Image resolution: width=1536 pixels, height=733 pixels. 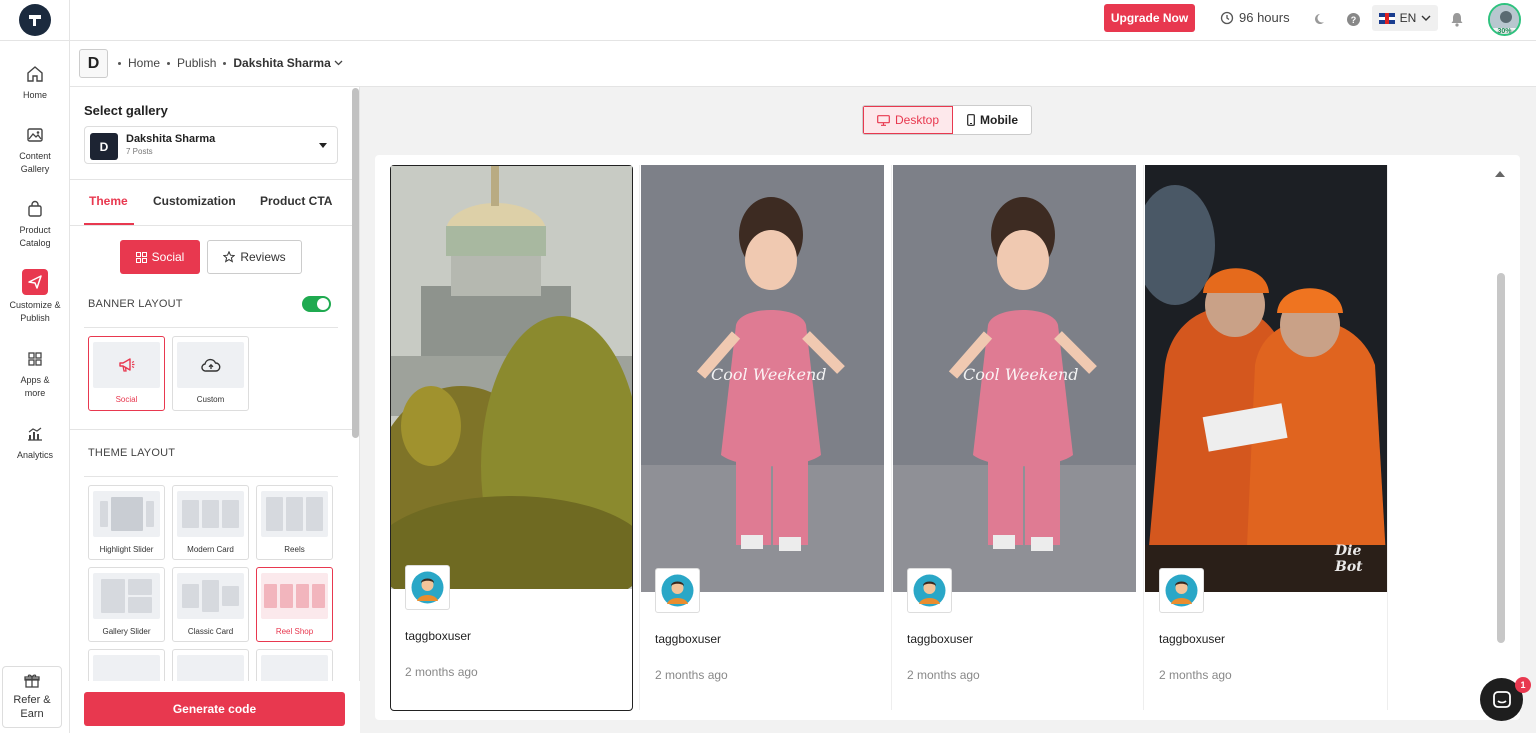 I want to click on banner-card-social: Social, so click(x=126, y=373).